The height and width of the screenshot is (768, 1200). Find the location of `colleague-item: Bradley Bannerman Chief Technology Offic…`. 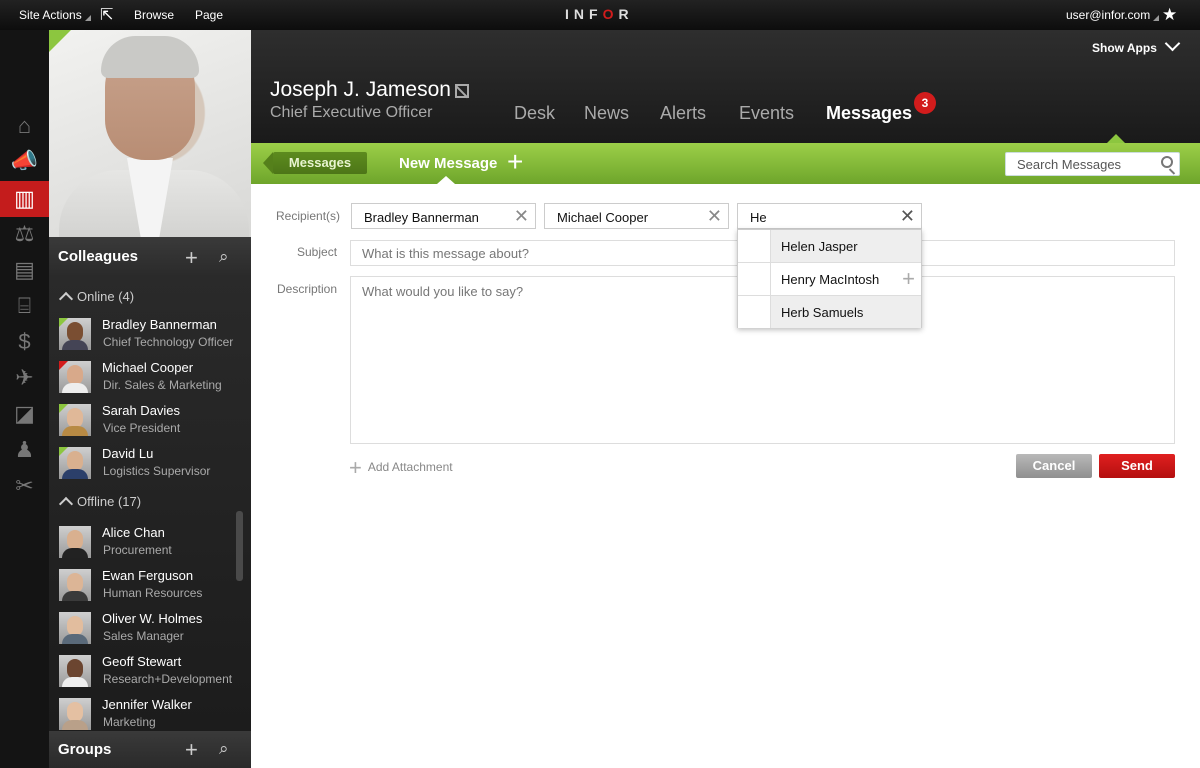

colleague-item: Bradley Bannerman Chief Technology Offic… is located at coordinates (150, 335).